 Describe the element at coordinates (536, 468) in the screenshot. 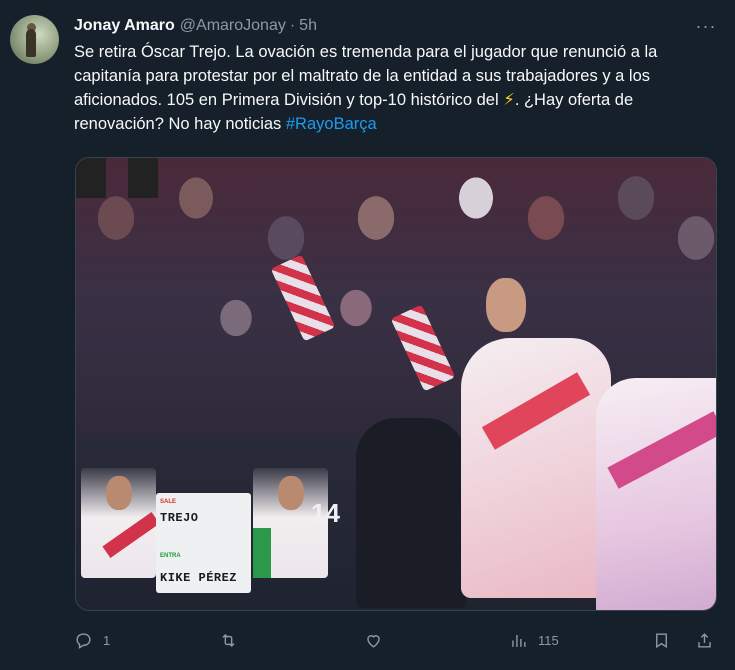

I see `player-main` at that location.